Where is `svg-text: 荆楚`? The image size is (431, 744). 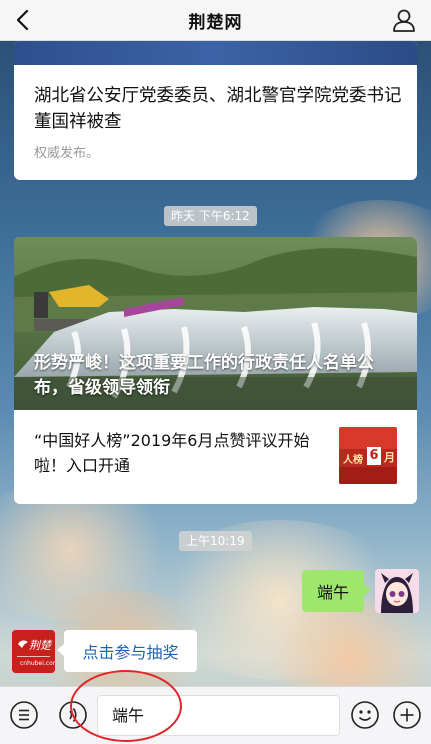 svg-text: 荆楚 is located at coordinates (41, 645).